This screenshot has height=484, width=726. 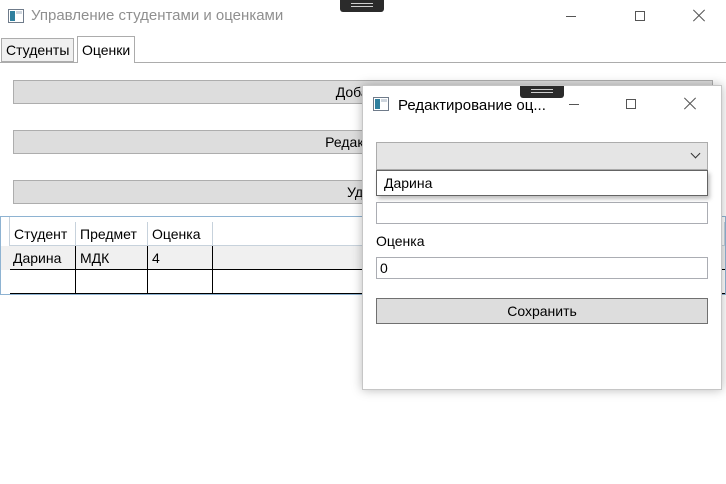 What do you see at coordinates (542, 268) in the screenshot?
I see `grade-input: 0` at bounding box center [542, 268].